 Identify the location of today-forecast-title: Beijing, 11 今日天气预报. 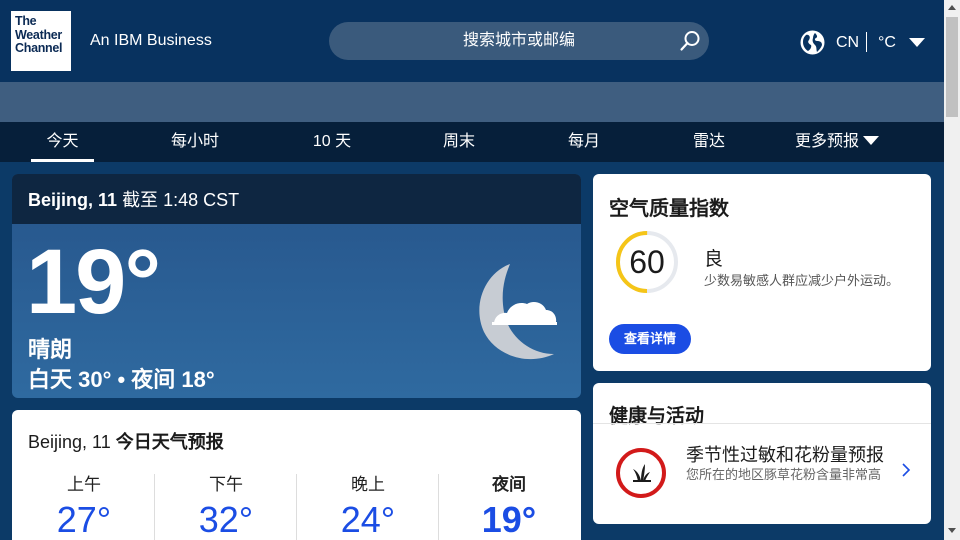
(126, 441).